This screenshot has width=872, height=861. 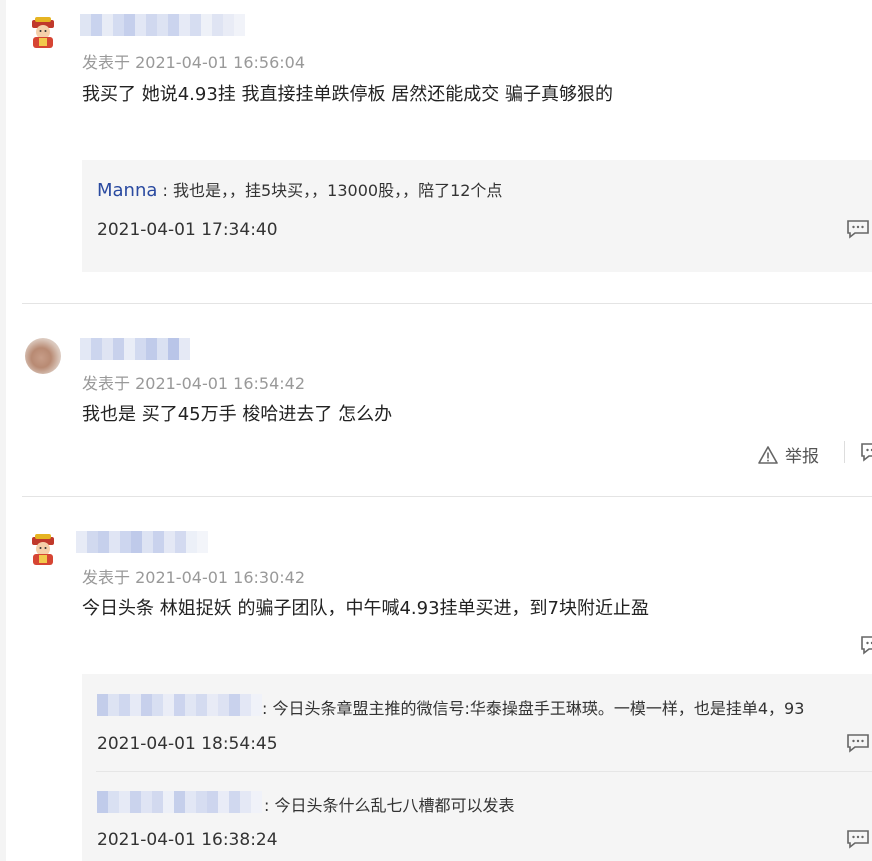 I want to click on action-separator, so click(x=844, y=452).